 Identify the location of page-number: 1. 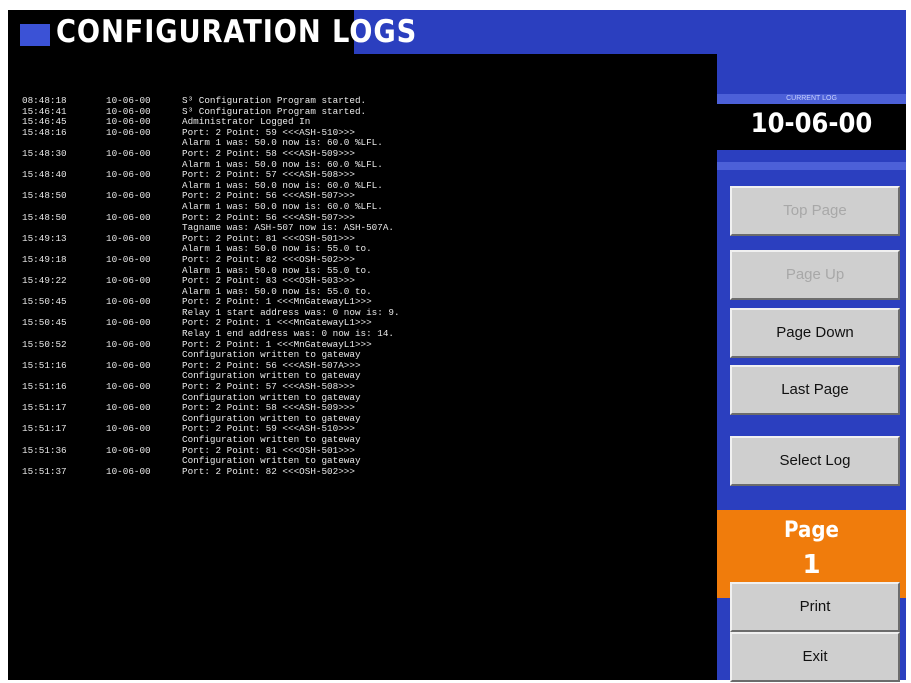
(811, 565).